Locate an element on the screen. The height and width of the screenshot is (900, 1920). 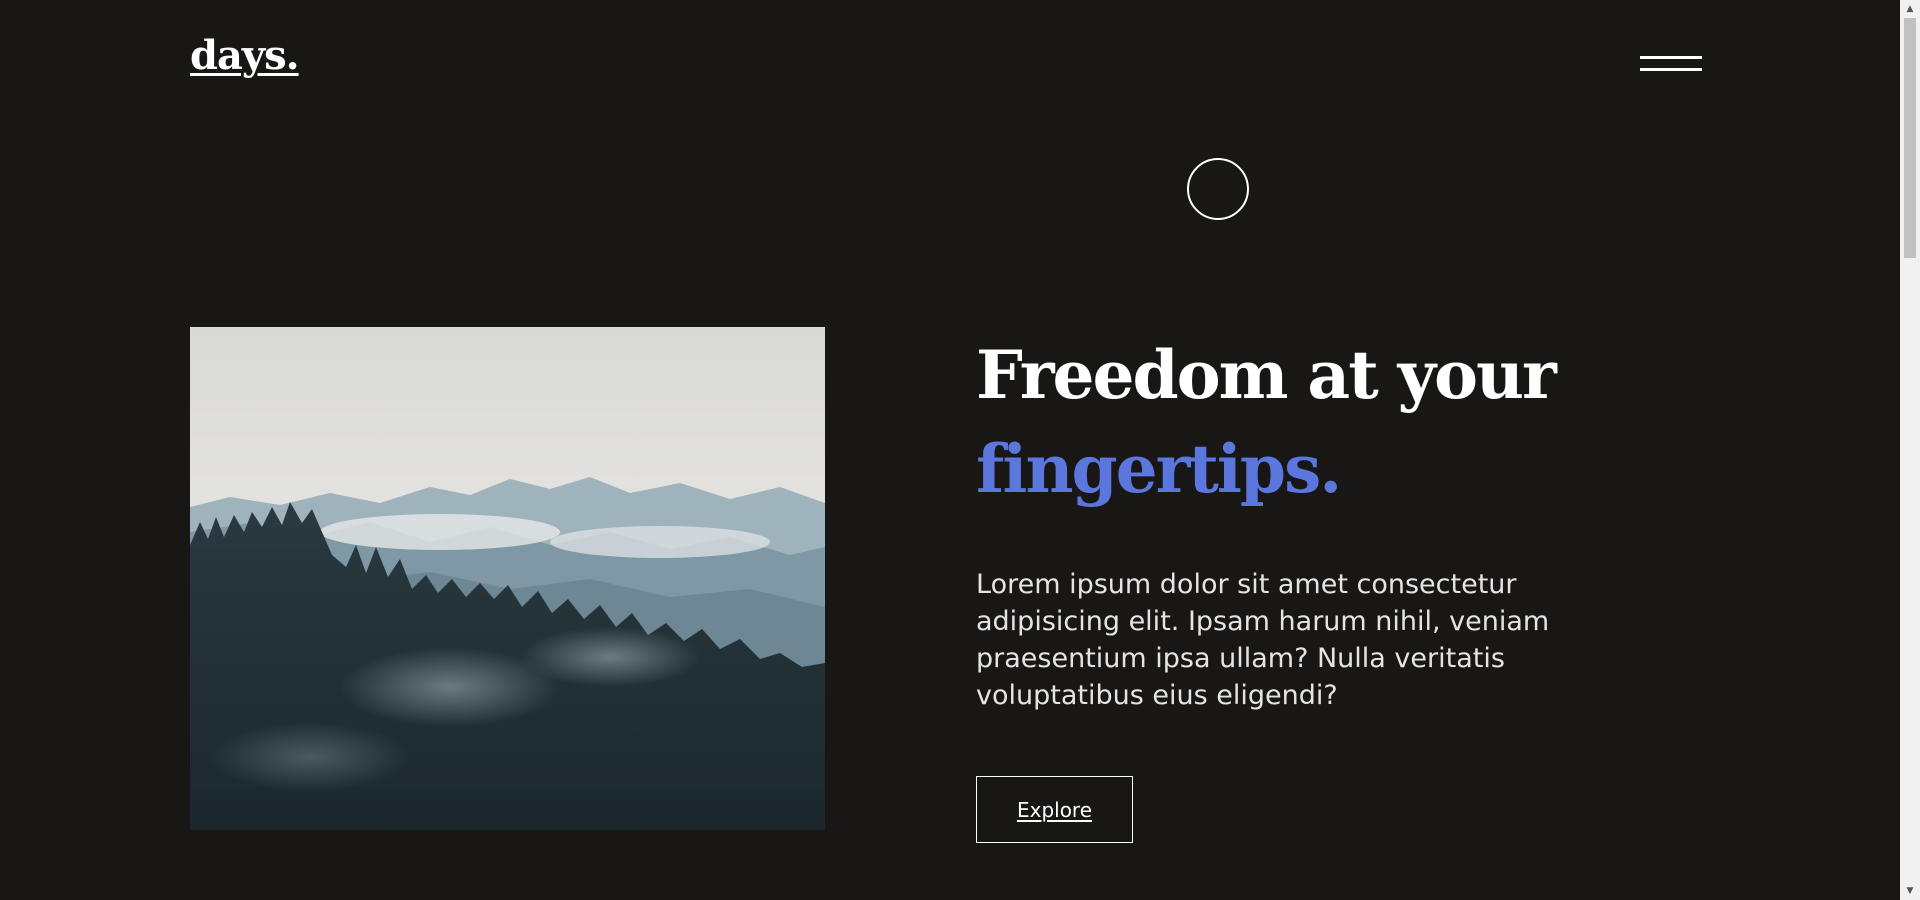
hamburger-menu-icon is located at coordinates (1671, 65).